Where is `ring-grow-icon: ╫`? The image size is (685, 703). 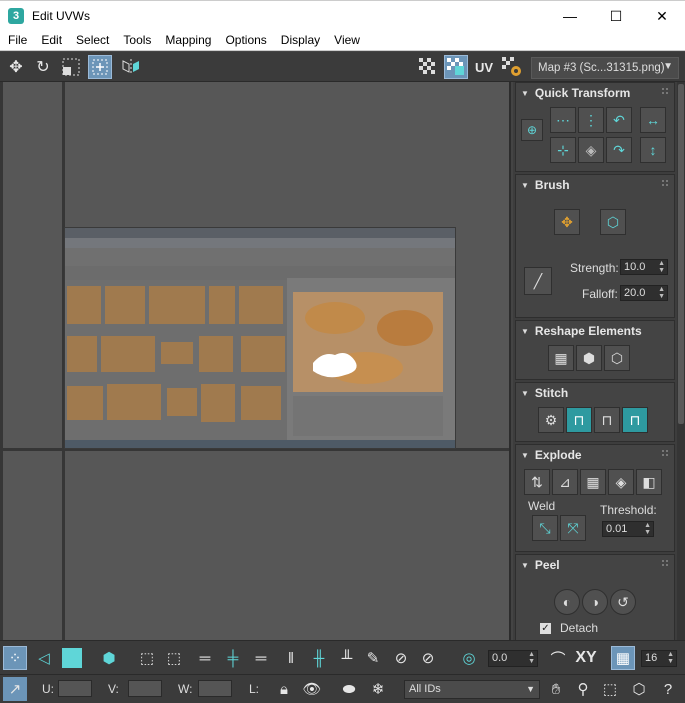 ring-grow-icon: ╫ is located at coordinates (319, 658).